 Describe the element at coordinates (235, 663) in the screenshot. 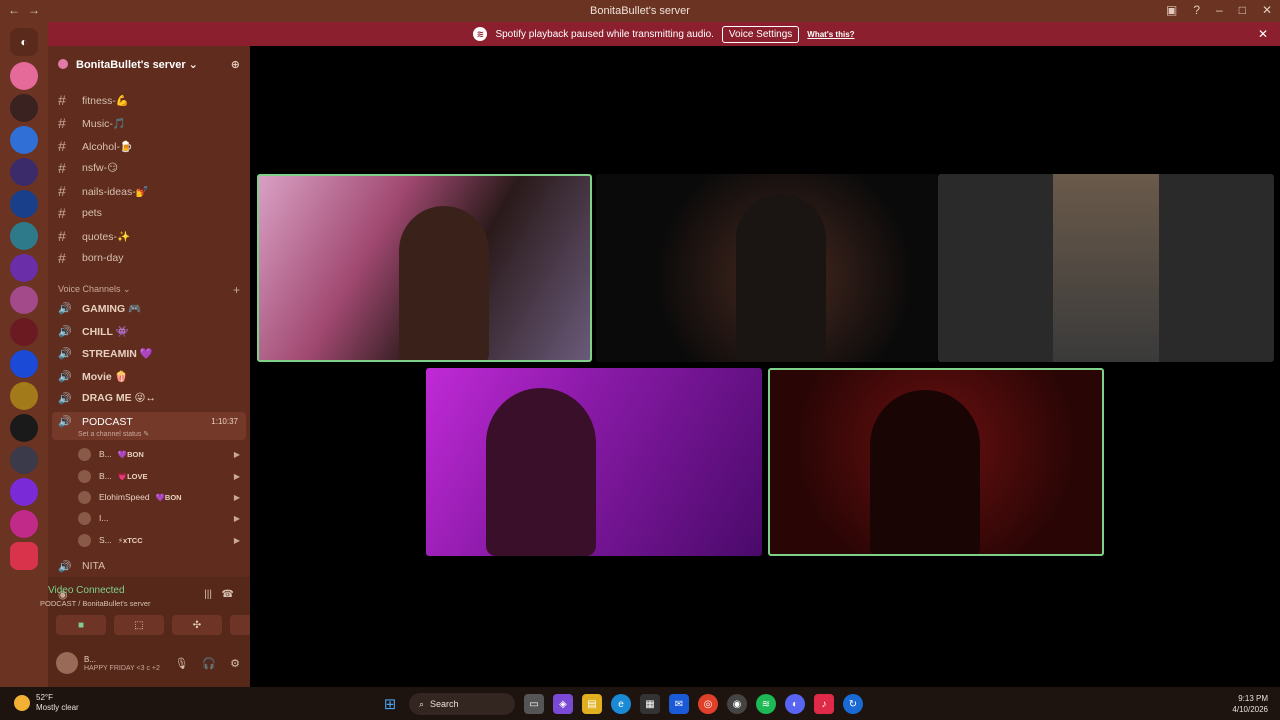

I see `gear-icon: ⚙` at that location.